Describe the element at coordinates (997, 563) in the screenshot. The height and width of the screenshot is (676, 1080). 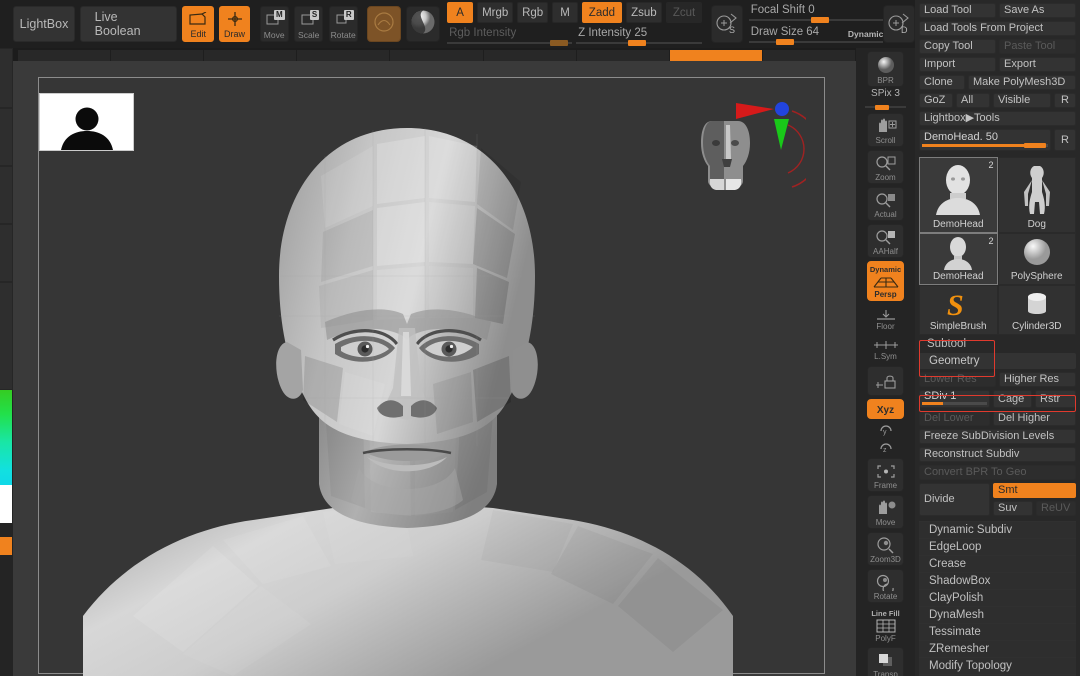
I see `menu-crease: Crease` at that location.